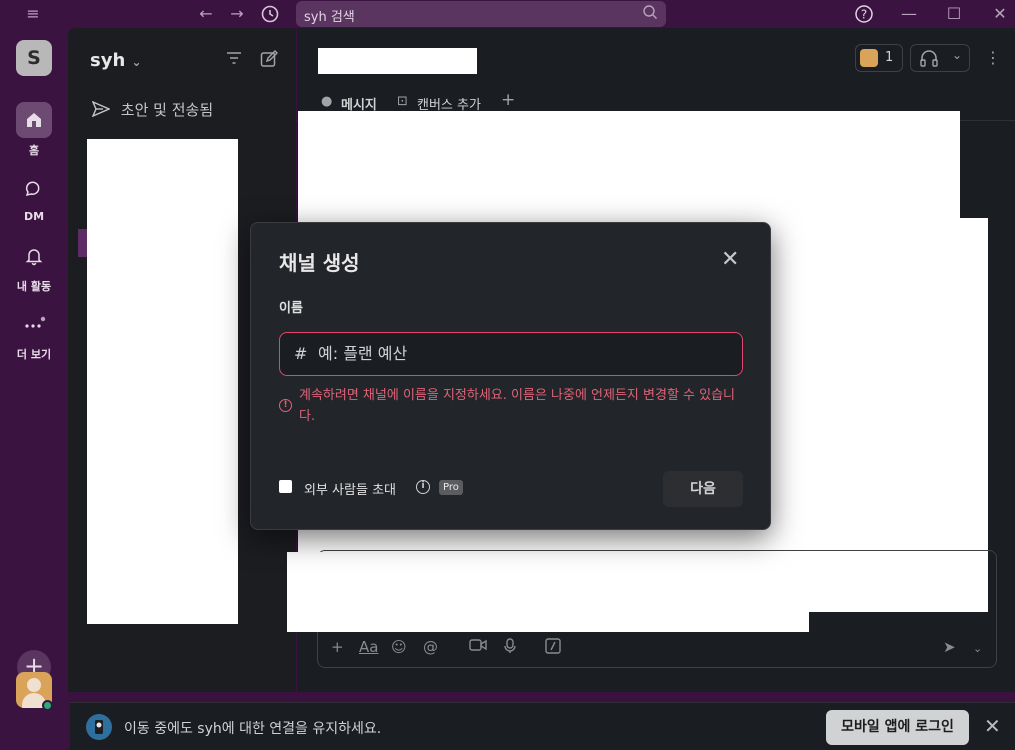 This screenshot has height=750, width=1015. I want to click on redacted-channel-list, so click(162, 381).